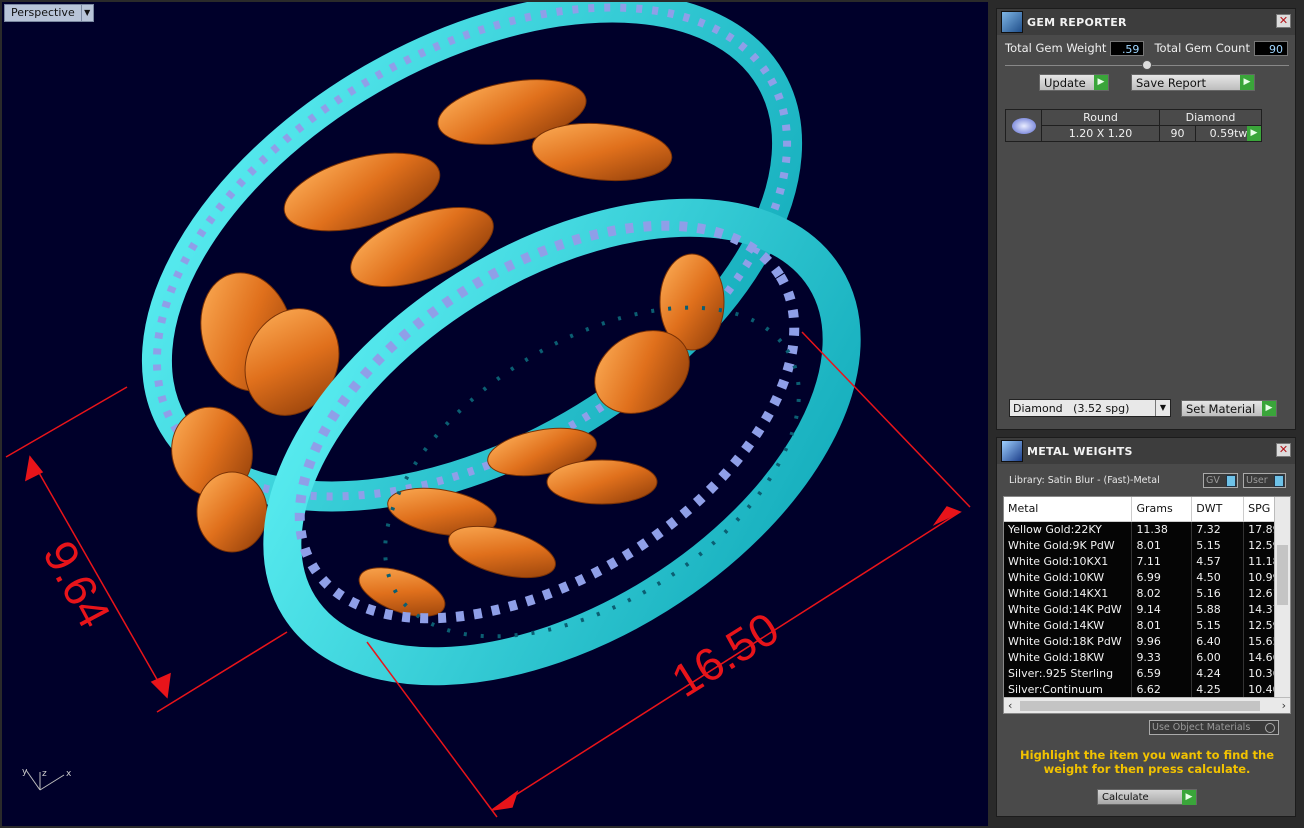 The height and width of the screenshot is (828, 1304). What do you see at coordinates (1012, 22) in the screenshot?
I see `gem-reporter-logo-icon` at bounding box center [1012, 22].